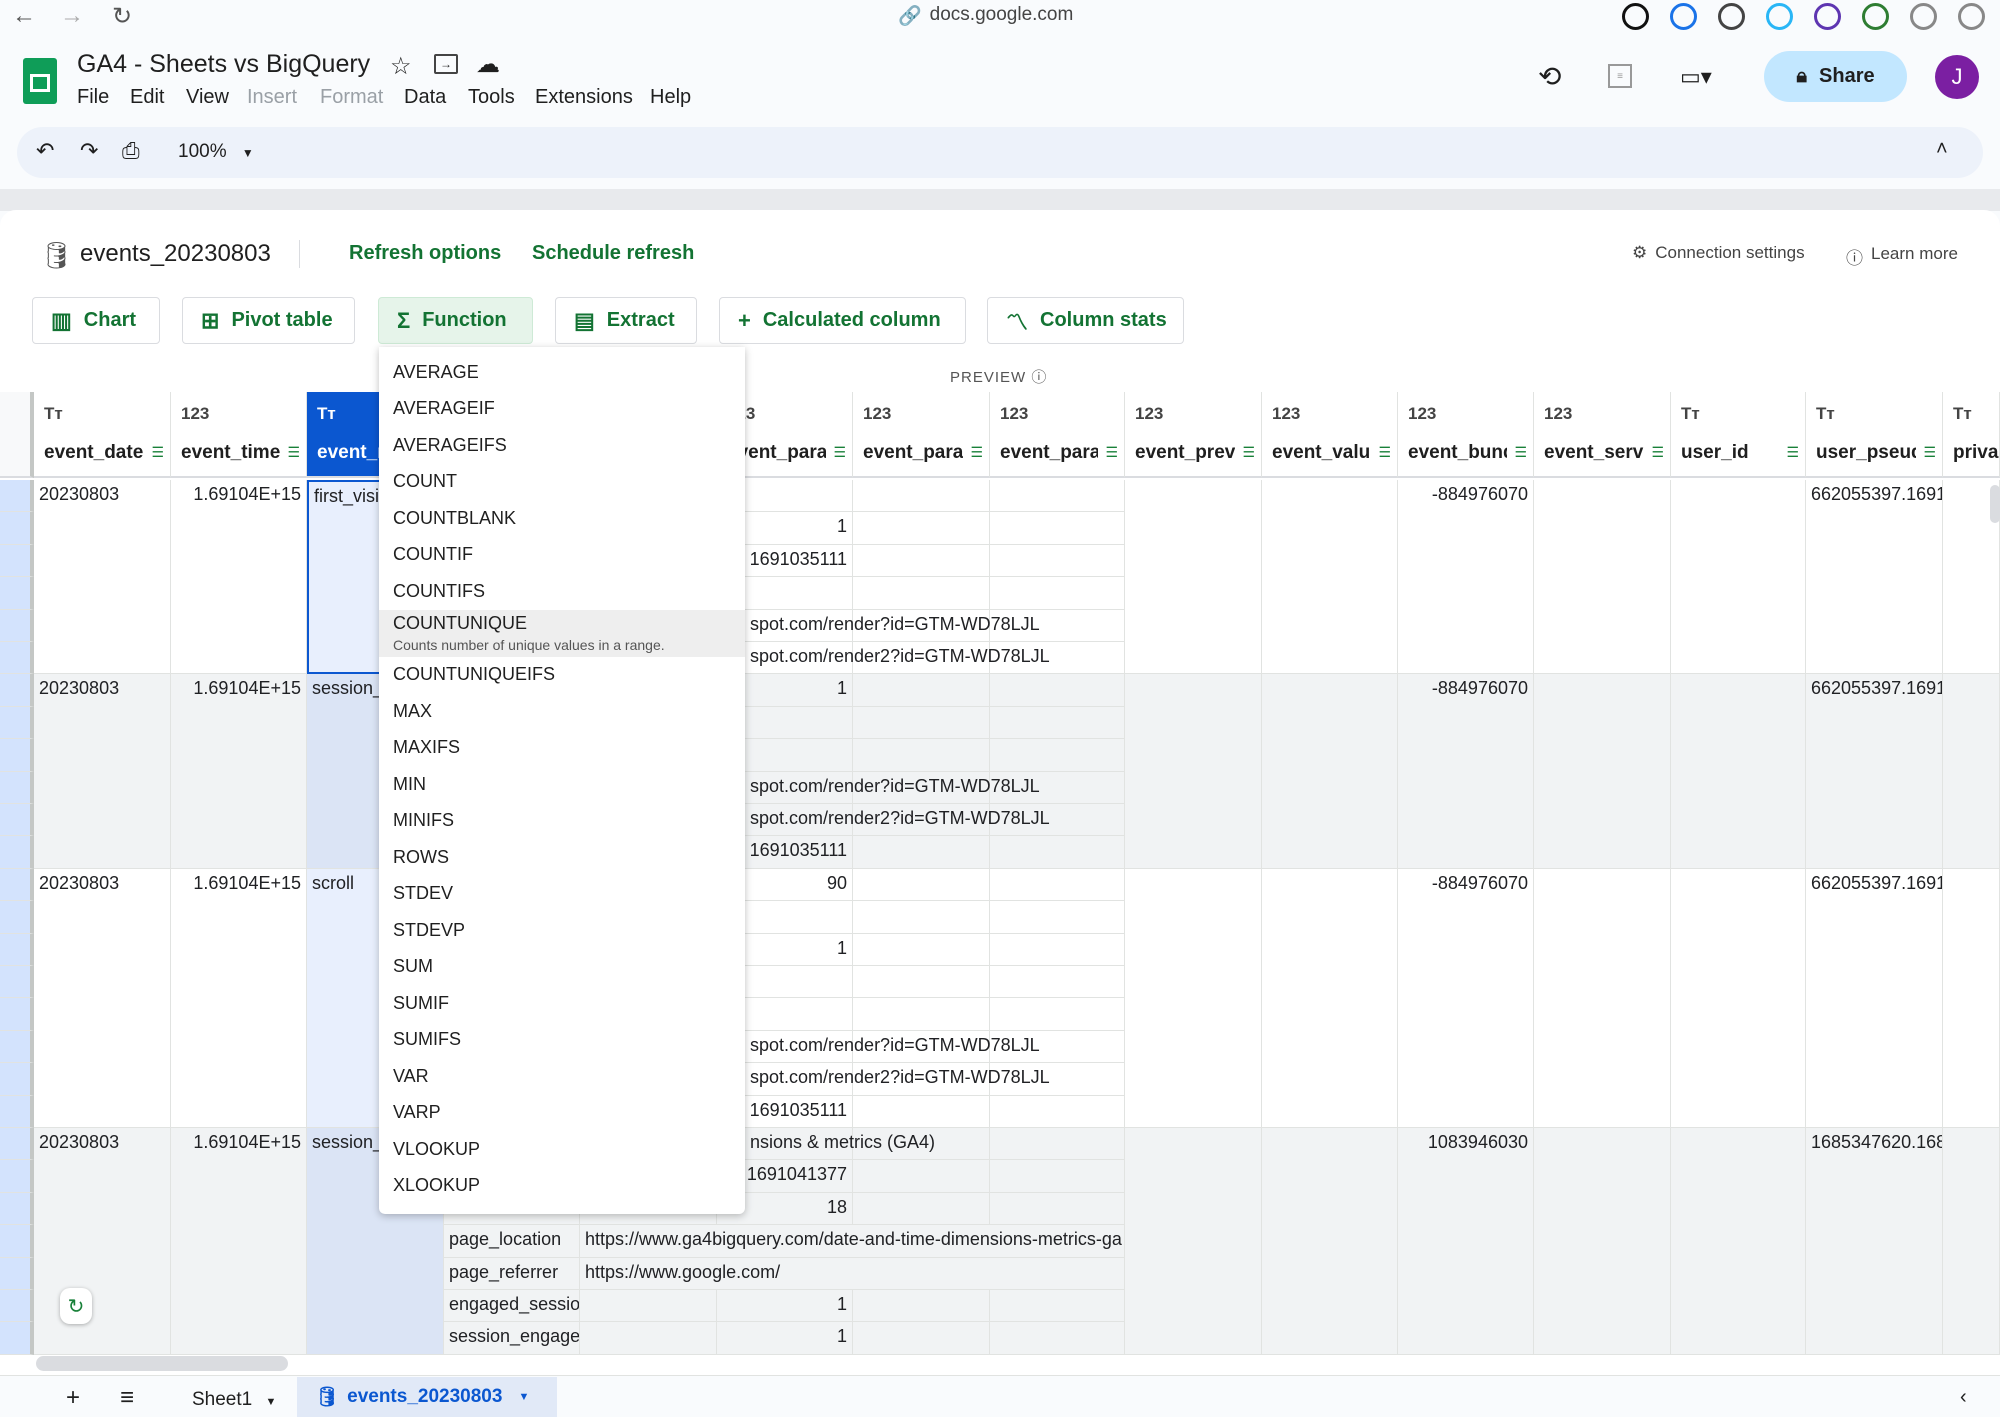 The height and width of the screenshot is (1417, 2000). I want to click on column-header: 123 event_bundle_sequence_id ☰, so click(1466, 435).